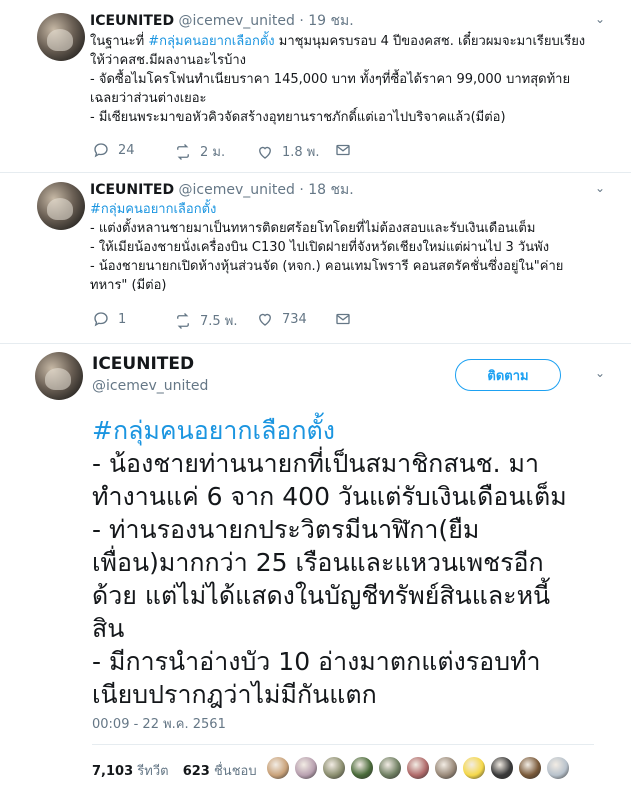 This screenshot has width=631, height=792. What do you see at coordinates (286, 529) in the screenshot?
I see `text-line: - ท่านรองนายกประวิตรมีนาฬิกา(ยืม` at bounding box center [286, 529].